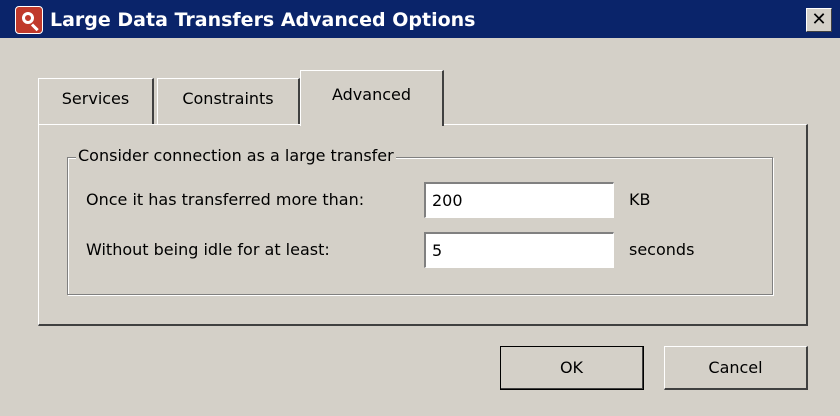  What do you see at coordinates (208, 249) in the screenshot?
I see `idle-time-label: Without being idle for at least:` at bounding box center [208, 249].